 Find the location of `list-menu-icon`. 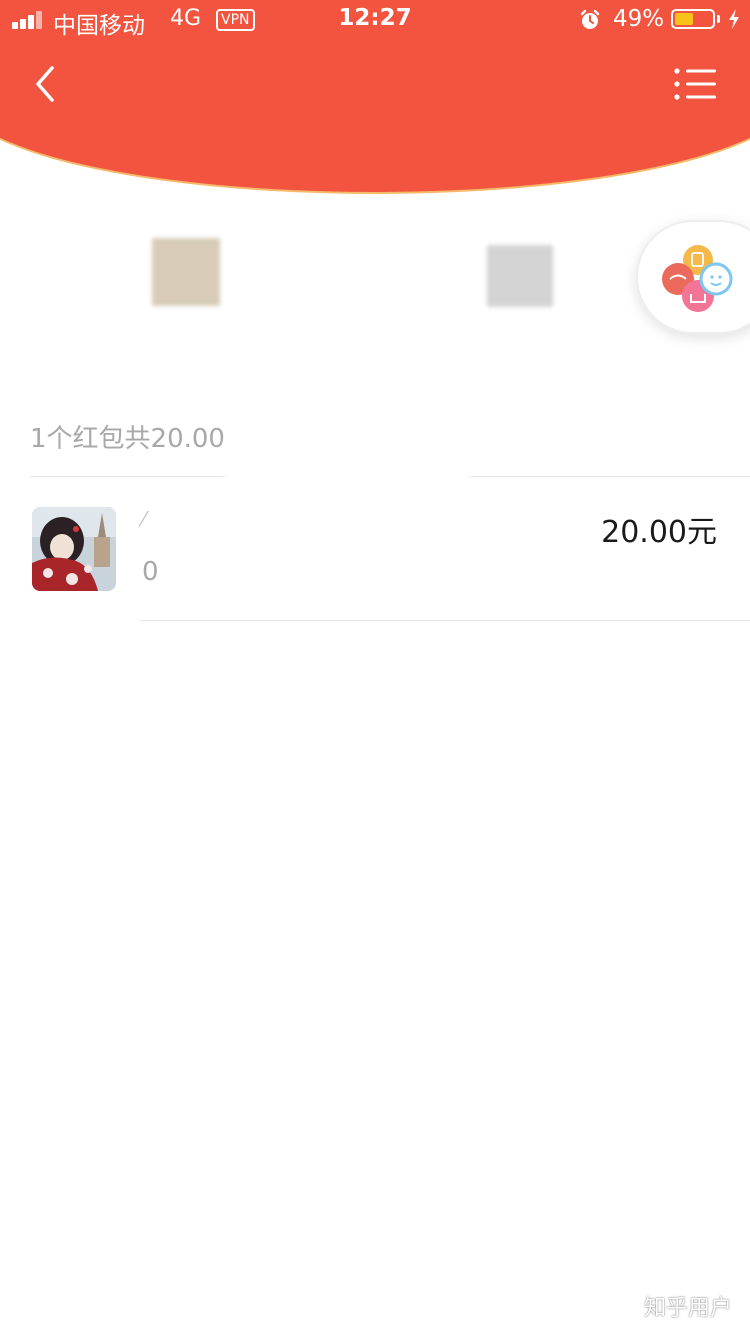

list-menu-icon is located at coordinates (695, 84).